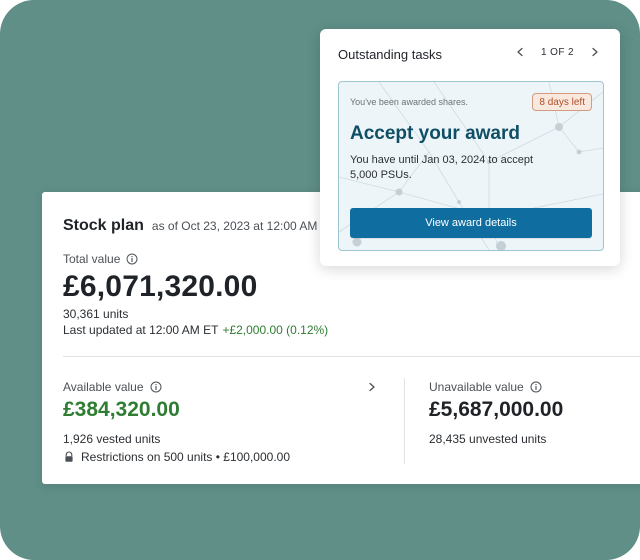 The height and width of the screenshot is (560, 640). I want to click on last-updated-text: Last updated at 12:00 AM ET, so click(141, 330).